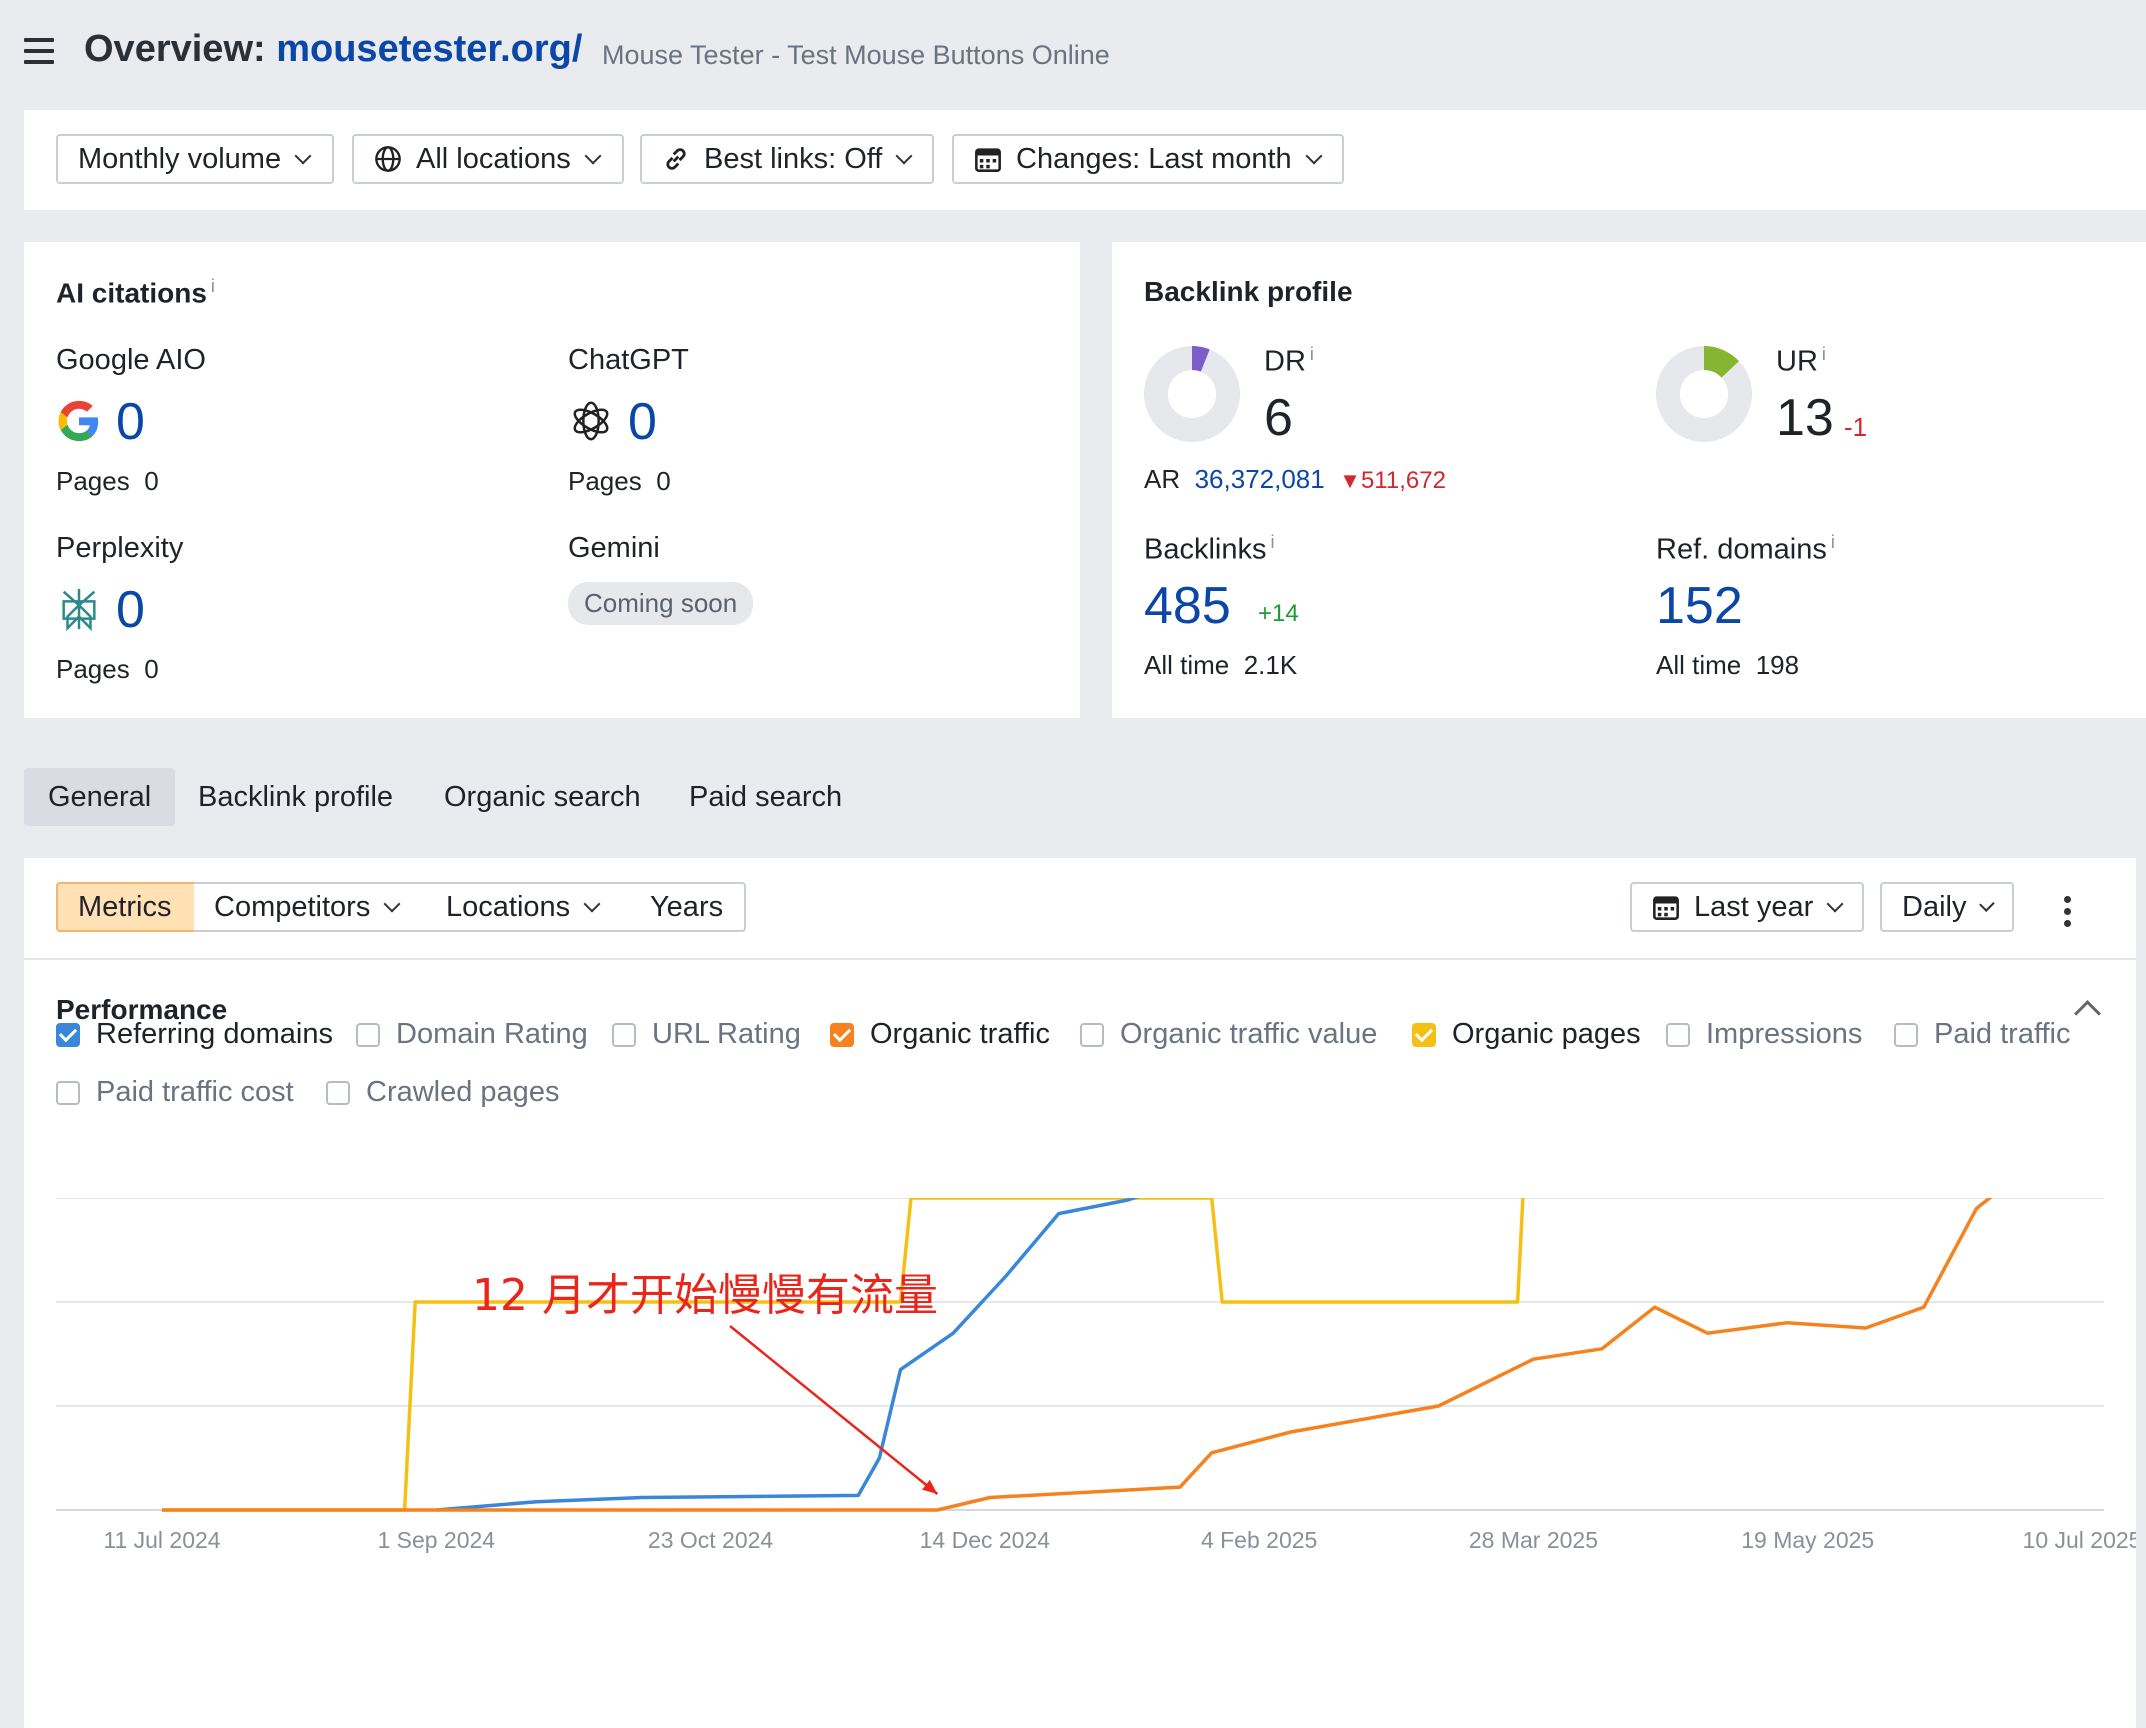 The image size is (2146, 1728). Describe the element at coordinates (311, 907) in the screenshot. I see `competitors-dropdown: Competitors` at that location.